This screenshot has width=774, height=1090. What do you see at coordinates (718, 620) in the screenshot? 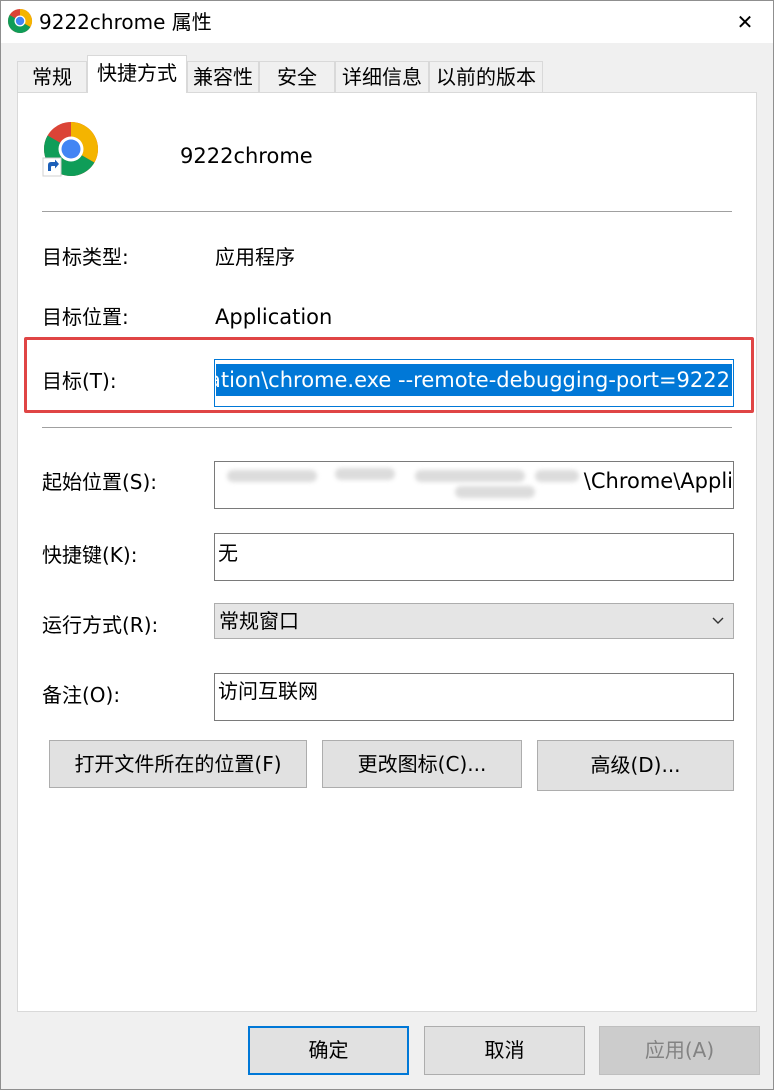
I see `chevron-down-icon` at bounding box center [718, 620].